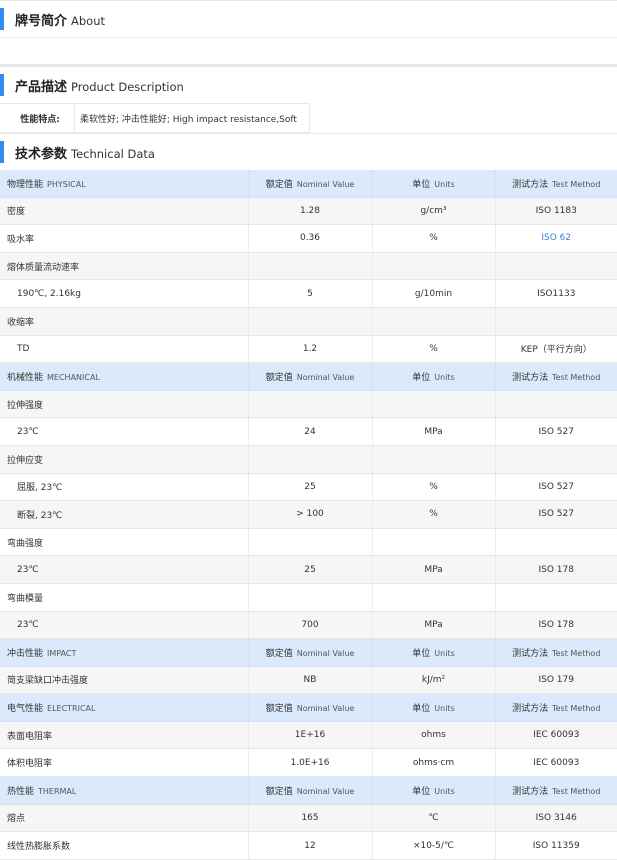  What do you see at coordinates (124, 321) in the screenshot?
I see `property-name: 收缩率` at bounding box center [124, 321].